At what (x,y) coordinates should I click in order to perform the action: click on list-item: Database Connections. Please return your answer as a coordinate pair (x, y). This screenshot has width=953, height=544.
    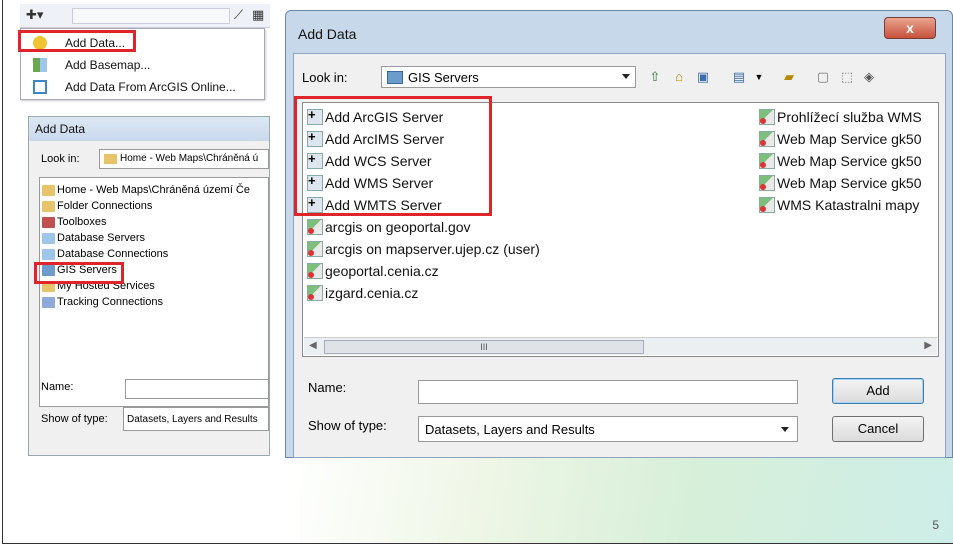
    Looking at the image, I should click on (105, 254).